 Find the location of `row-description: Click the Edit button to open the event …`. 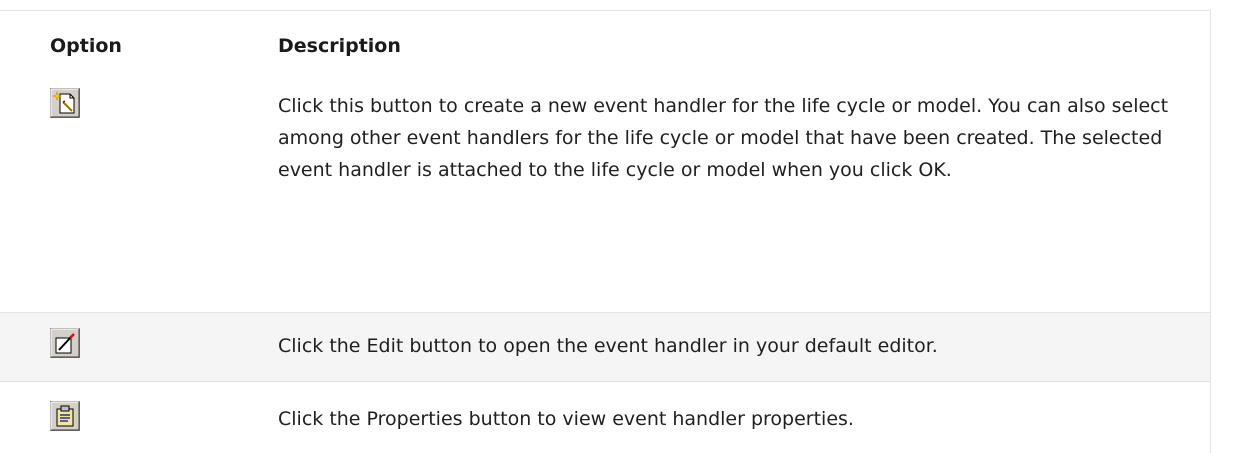

row-description: Click the Edit button to open the event … is located at coordinates (608, 346).